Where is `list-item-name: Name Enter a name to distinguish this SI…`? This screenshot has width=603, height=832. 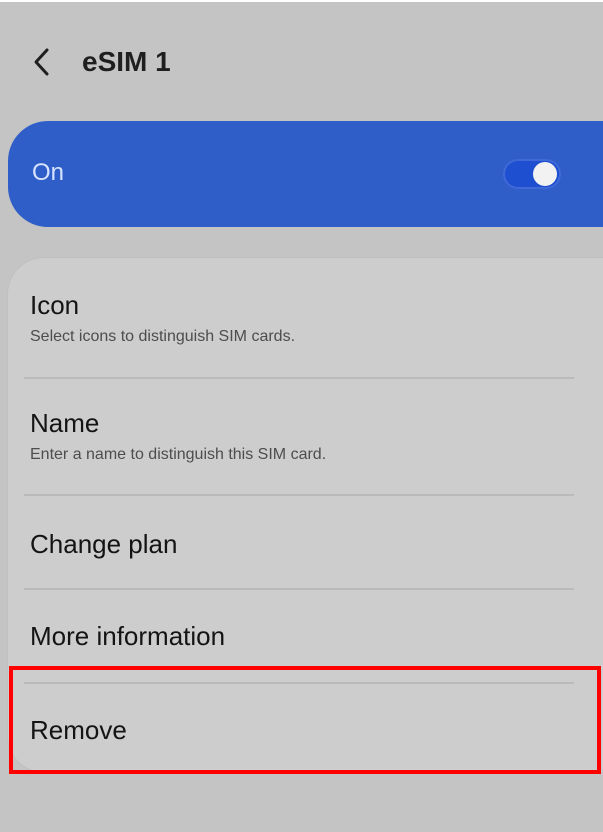 list-item-name: Name Enter a name to distinguish this SI… is located at coordinates (302, 436).